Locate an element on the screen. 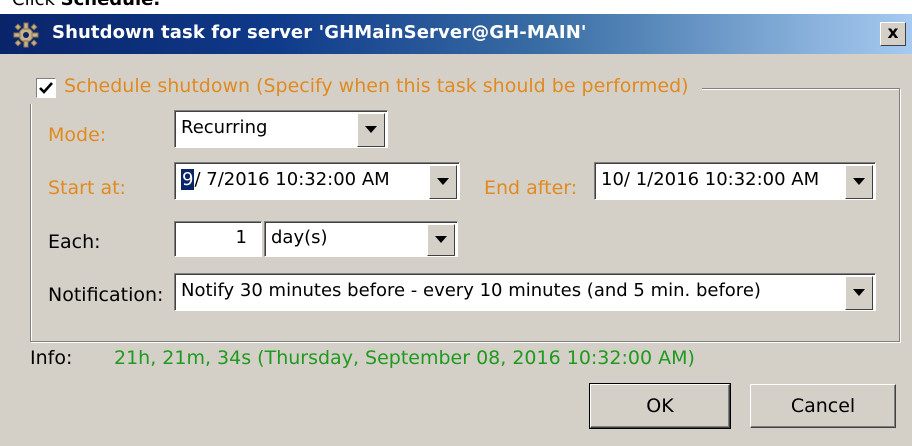  notification-label: Notification: is located at coordinates (106, 295).